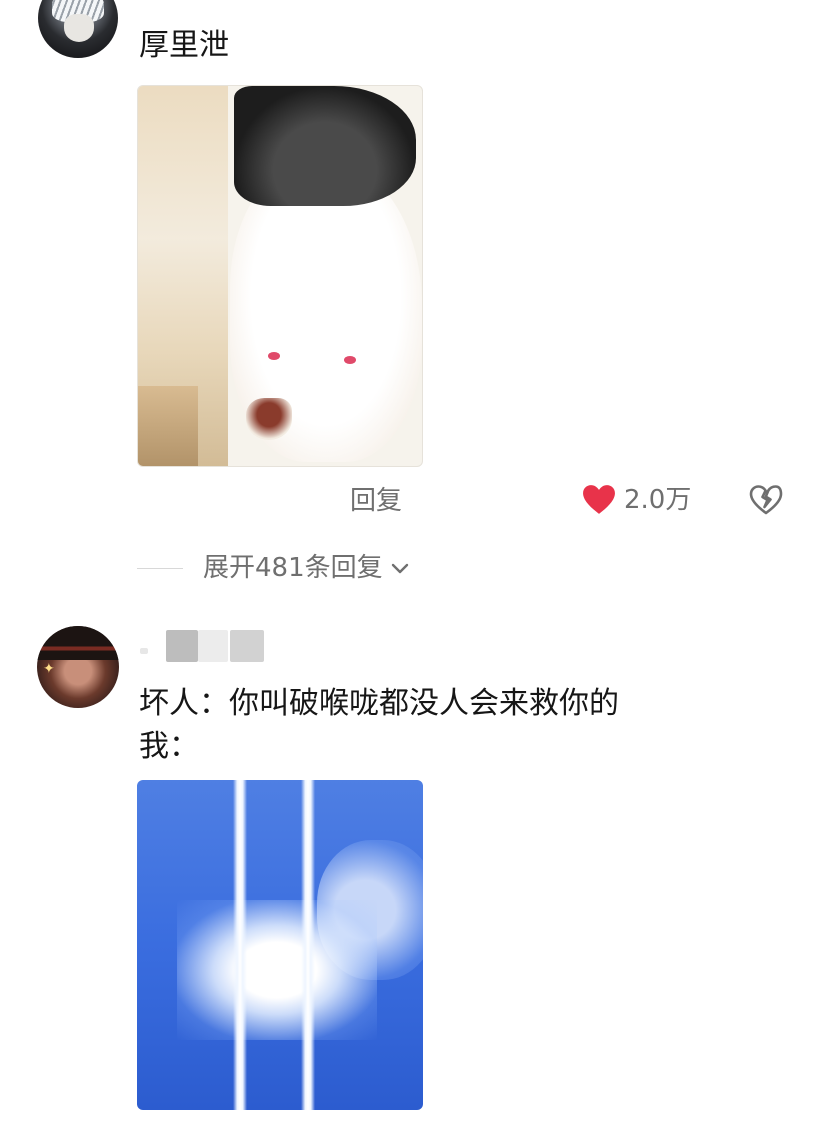  Describe the element at coordinates (78, 643) in the screenshot. I see `avatar-hat` at that location.